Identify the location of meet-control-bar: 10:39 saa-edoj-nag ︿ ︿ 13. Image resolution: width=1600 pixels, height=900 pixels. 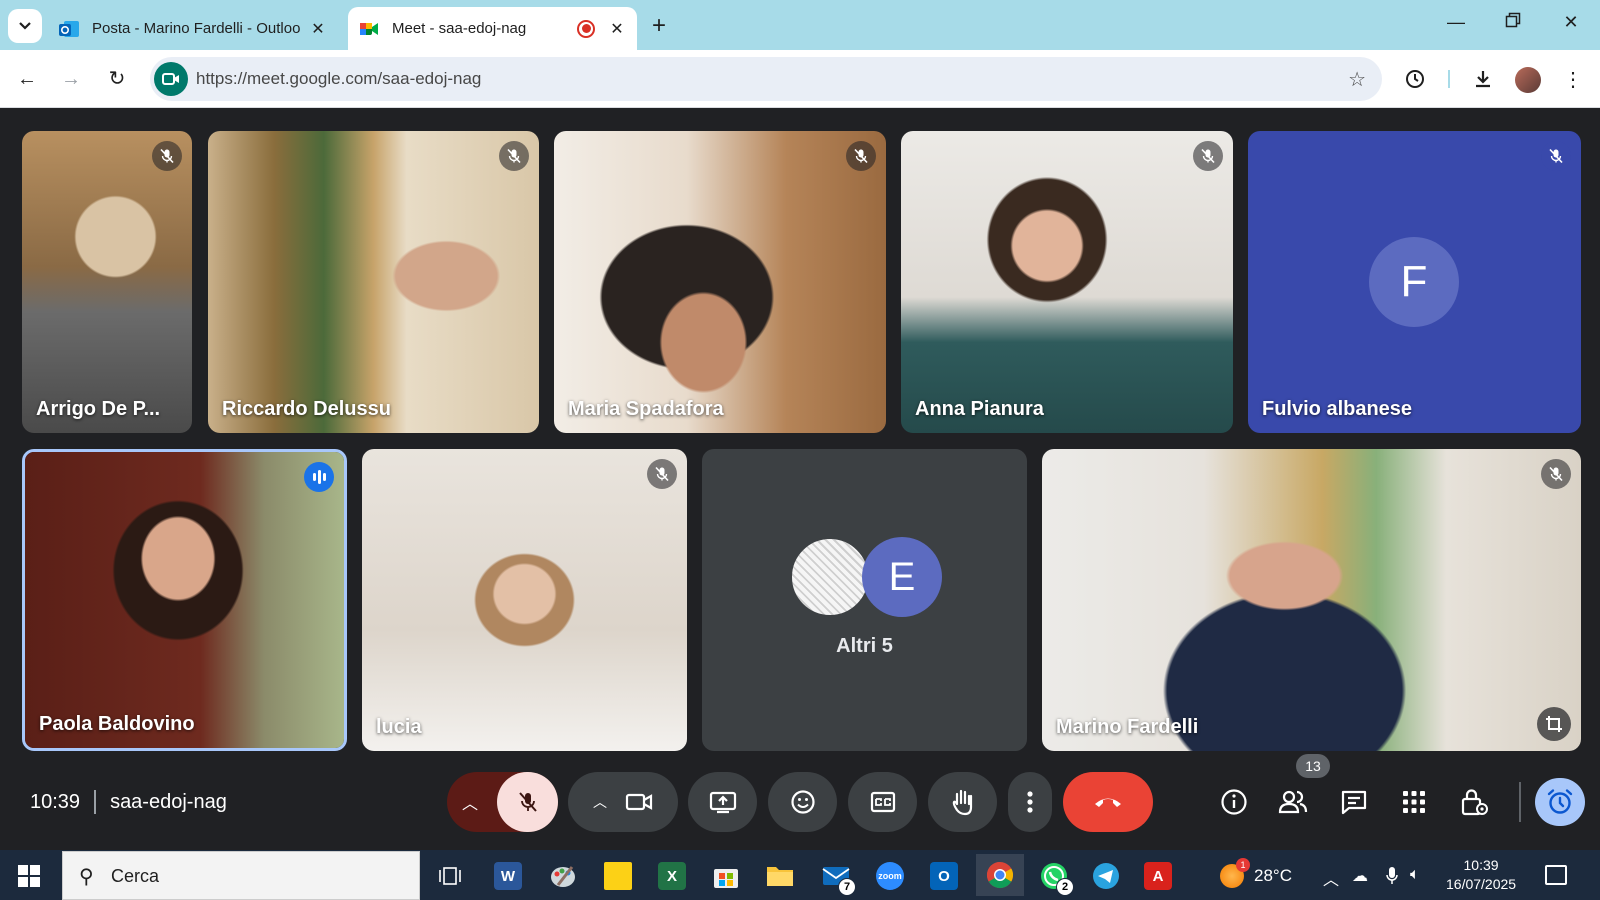
(800, 802).